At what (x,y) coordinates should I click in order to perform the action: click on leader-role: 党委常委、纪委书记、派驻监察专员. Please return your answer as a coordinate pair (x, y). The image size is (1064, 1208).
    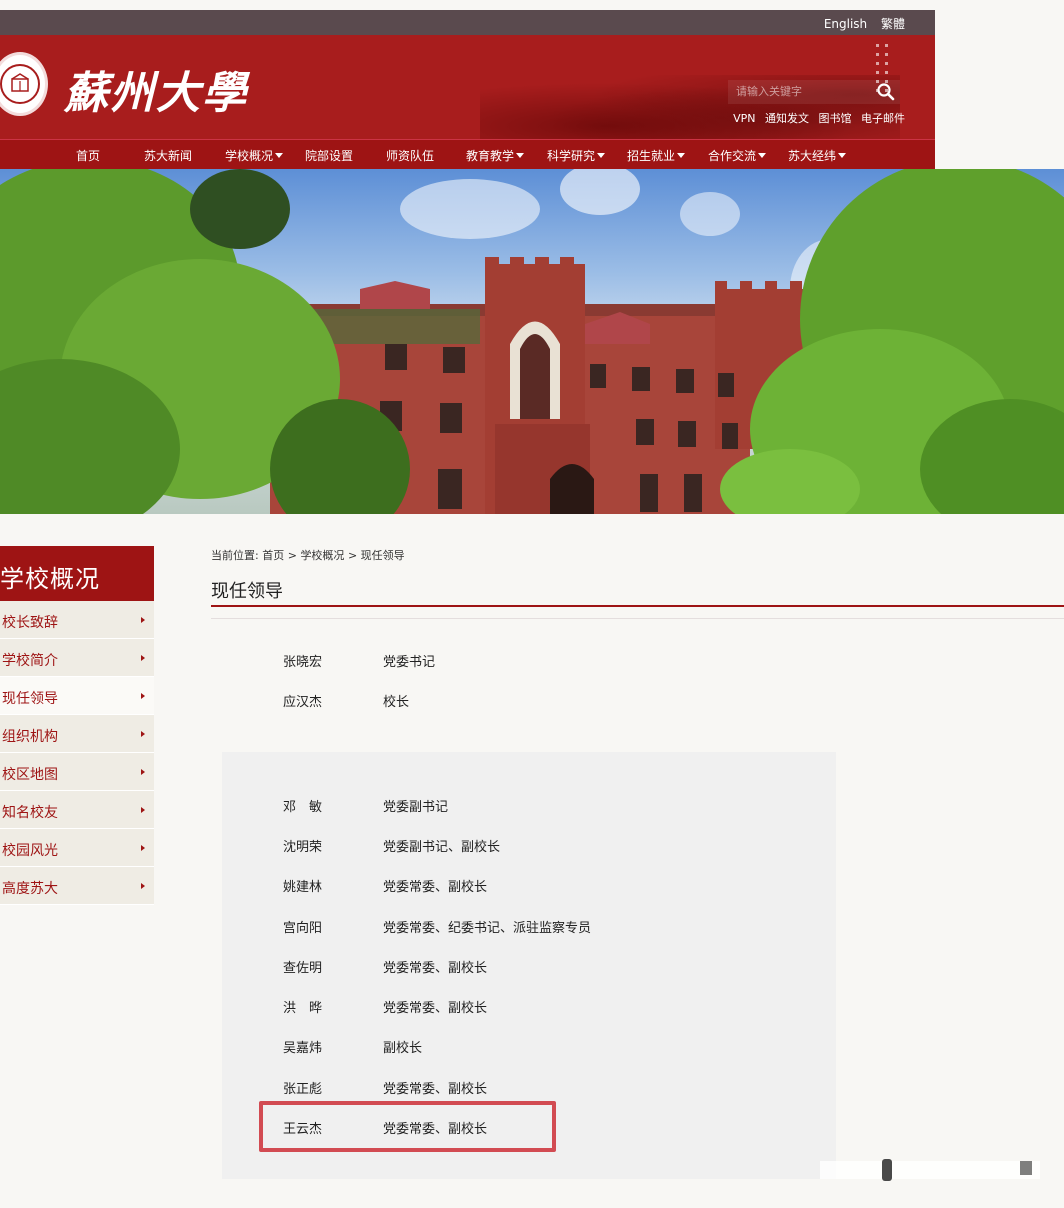
    Looking at the image, I should click on (487, 928).